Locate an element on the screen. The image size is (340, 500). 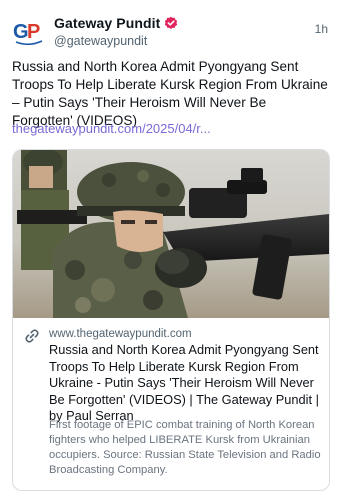
post-timestamp: 1h is located at coordinates (321, 29).